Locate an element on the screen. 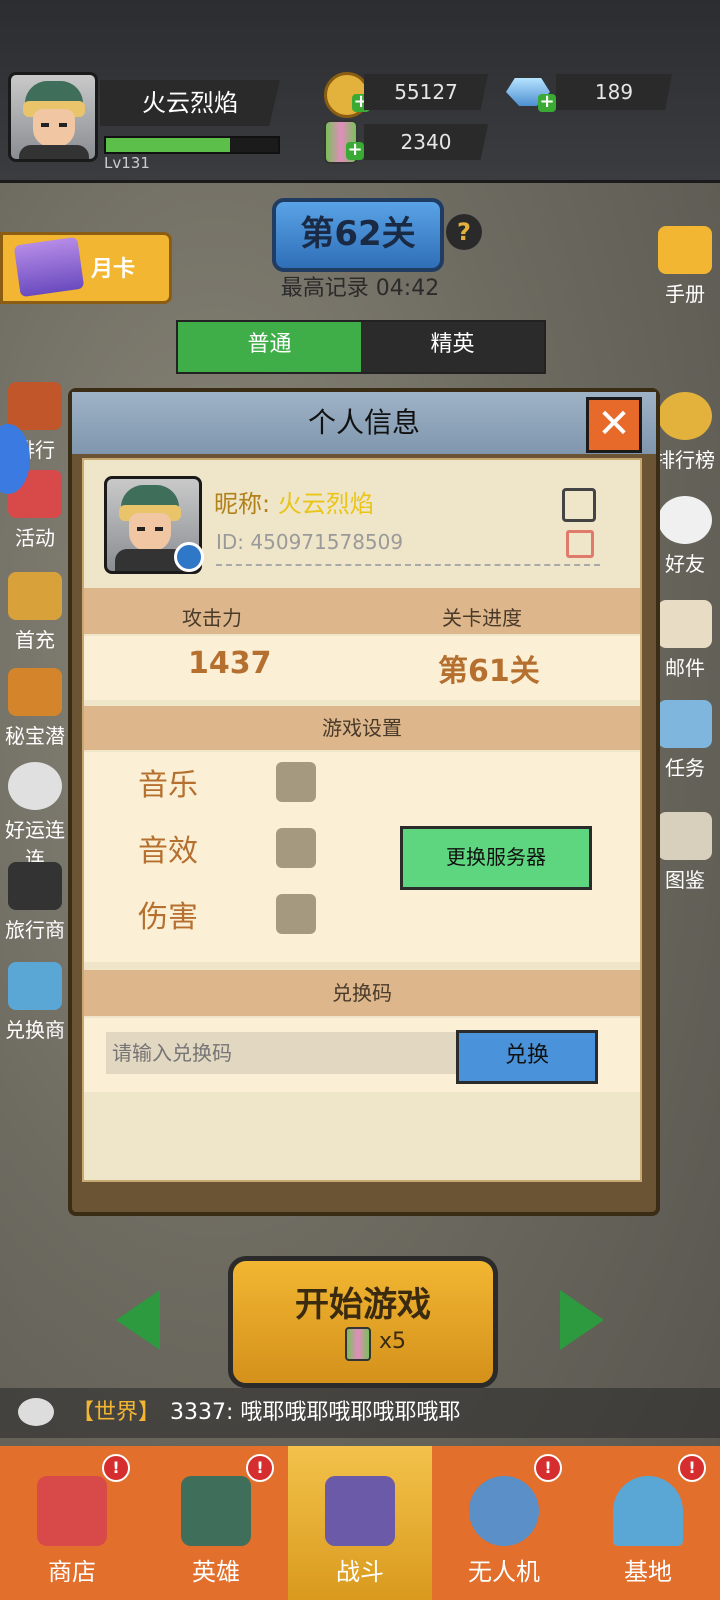  month-card-label: 月卡 is located at coordinates (113, 269).